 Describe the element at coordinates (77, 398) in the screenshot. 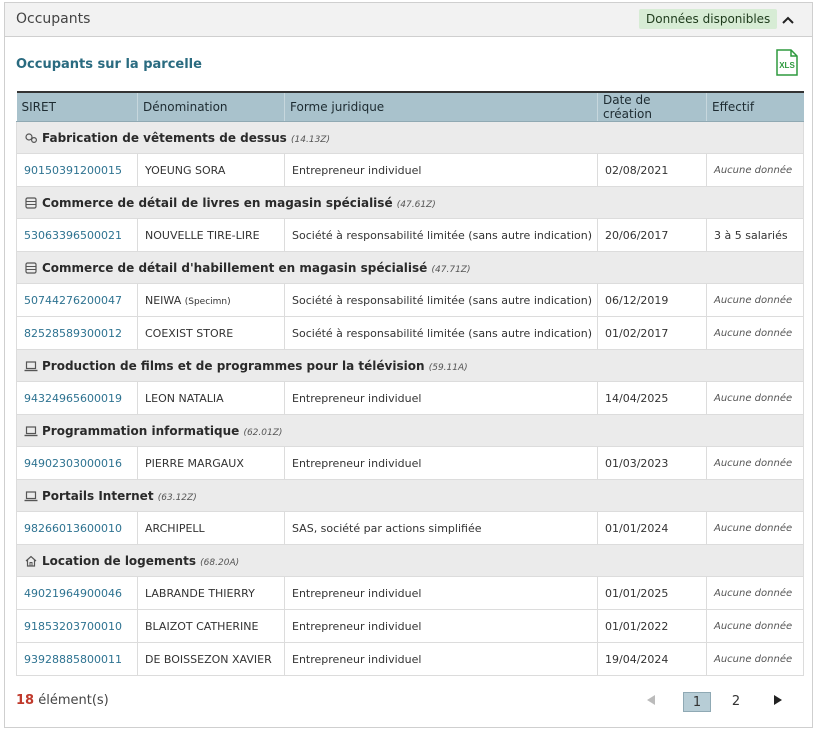

I see `siret-link: 94324965600019` at that location.